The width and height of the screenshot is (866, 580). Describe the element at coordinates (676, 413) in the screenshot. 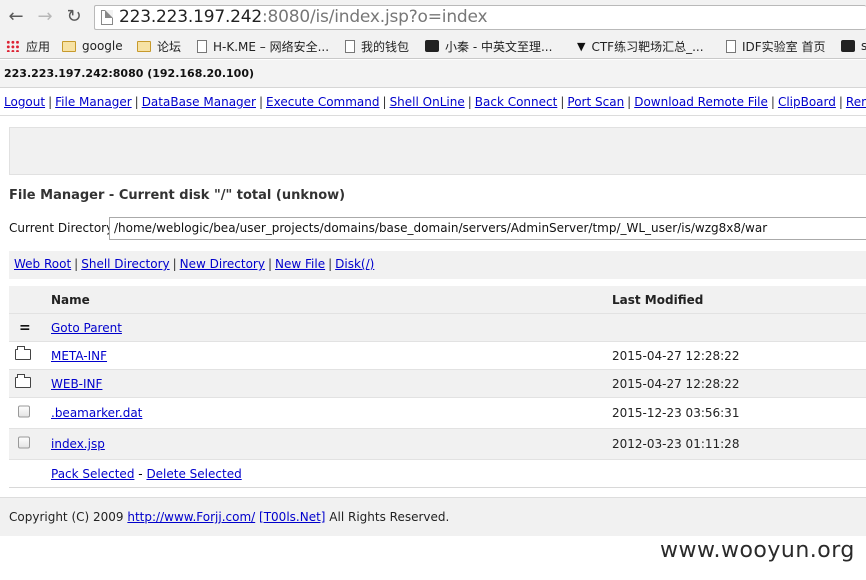

I see `file-modified: 2015-12-23 03:56:31` at that location.